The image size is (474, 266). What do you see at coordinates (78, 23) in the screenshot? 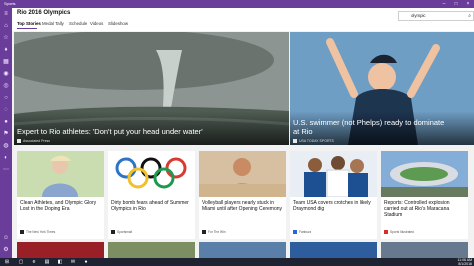
I see `tab-schedule: Schedule` at bounding box center [78, 23].